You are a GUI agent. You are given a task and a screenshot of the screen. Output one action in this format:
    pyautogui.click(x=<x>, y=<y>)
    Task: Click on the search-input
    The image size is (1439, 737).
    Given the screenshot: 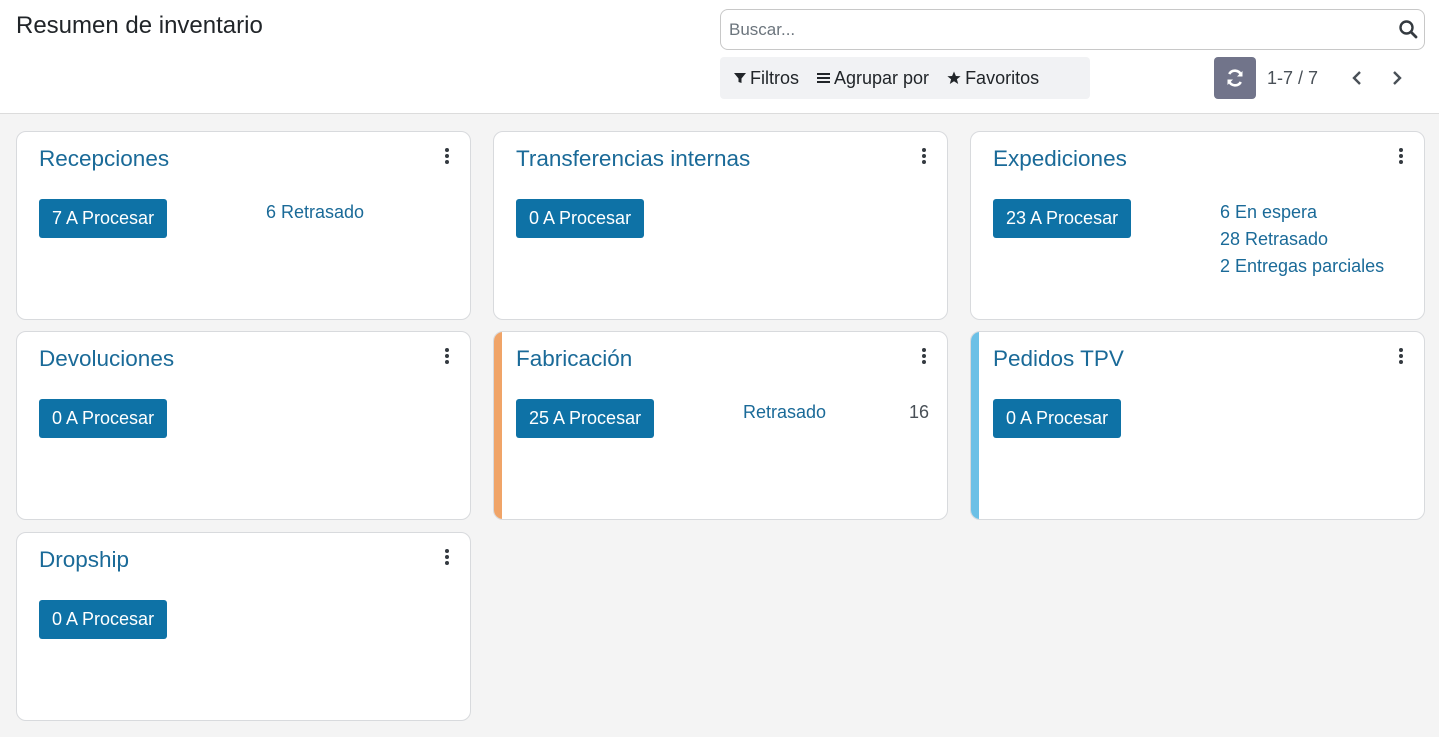 What is the action you would take?
    pyautogui.click(x=1059, y=29)
    